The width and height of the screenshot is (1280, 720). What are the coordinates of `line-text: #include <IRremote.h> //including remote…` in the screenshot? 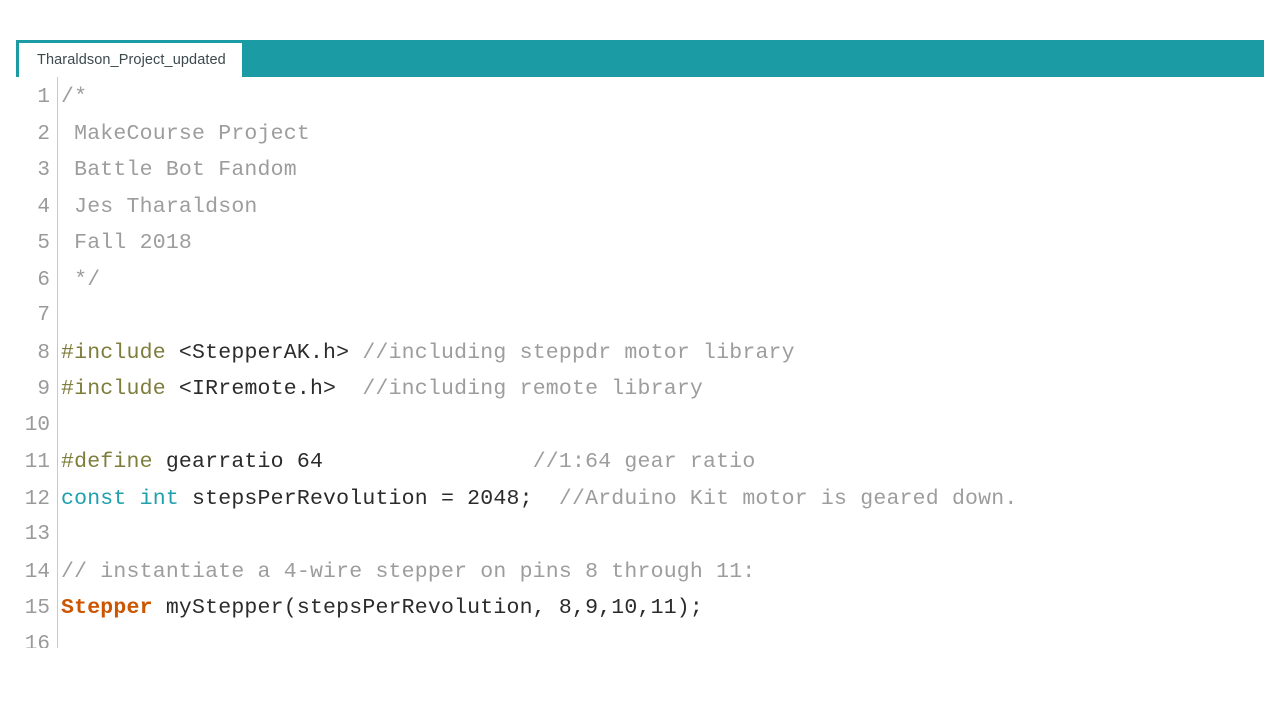 It's located at (380, 389).